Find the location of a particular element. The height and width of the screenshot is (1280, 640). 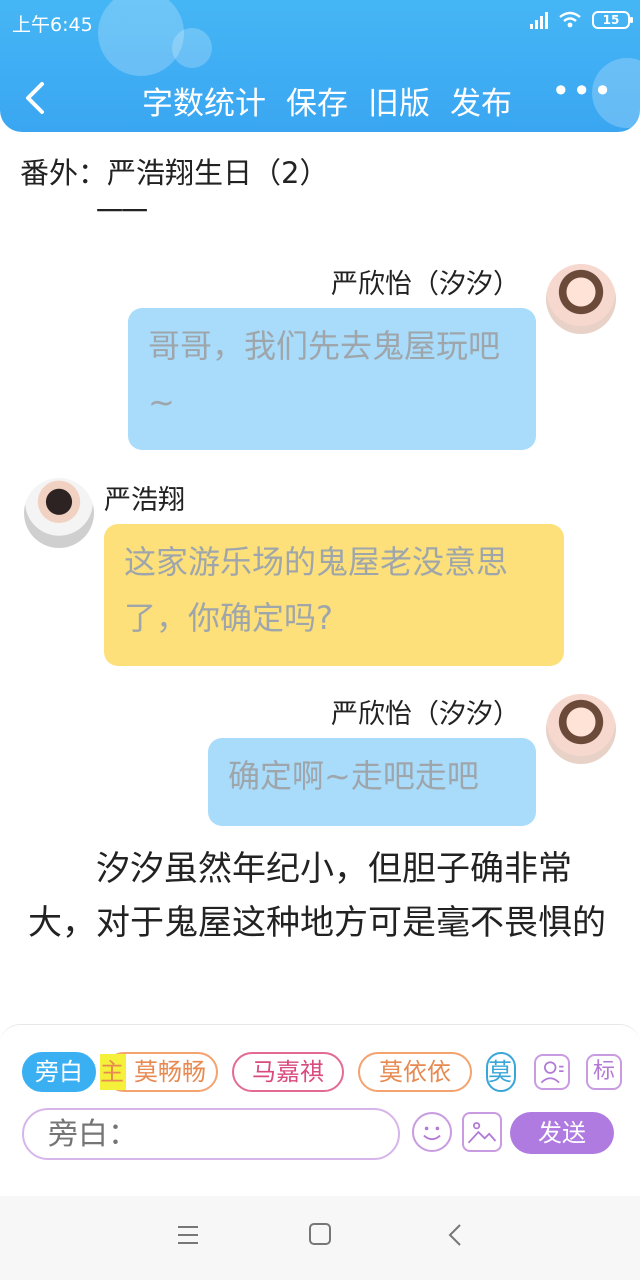

role-chip-ma-jiaqi: 马嘉祺 is located at coordinates (288, 1072).